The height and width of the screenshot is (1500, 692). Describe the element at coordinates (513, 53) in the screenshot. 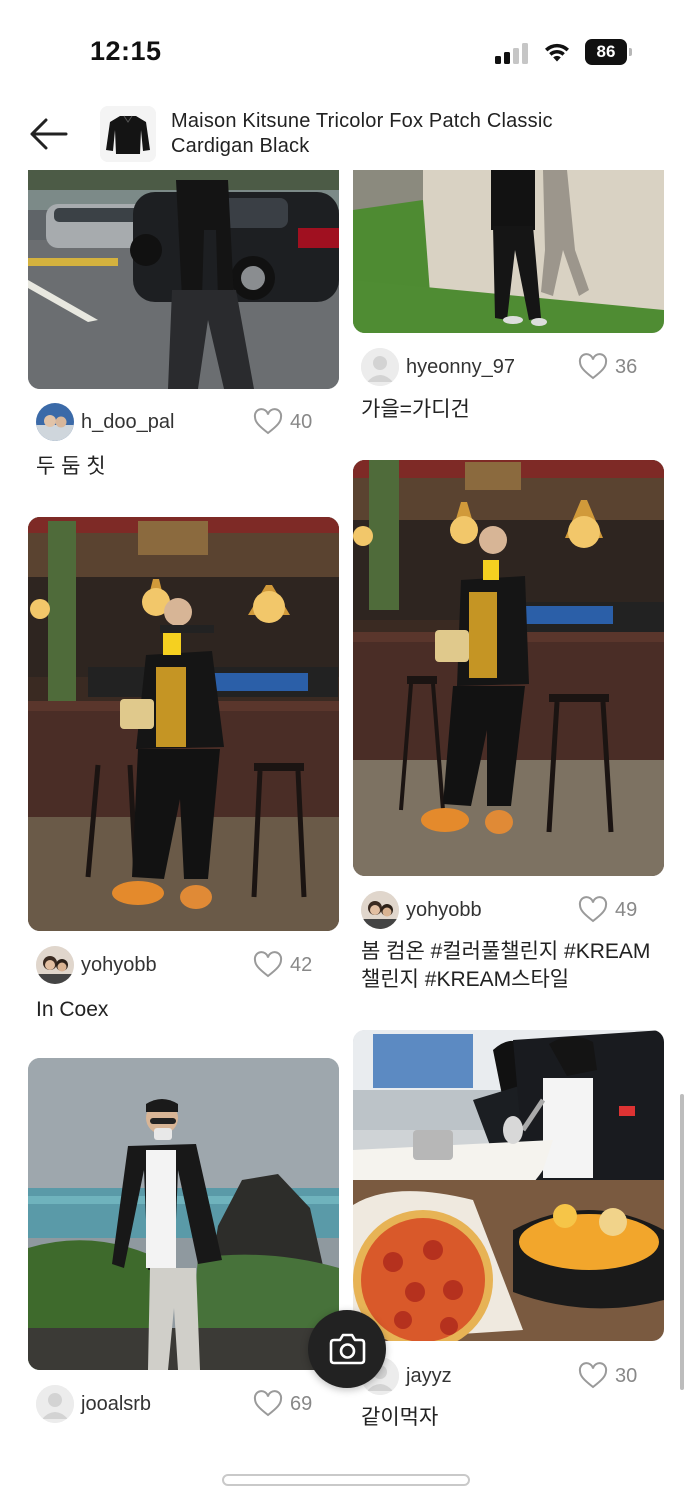

I see `signal-icon` at that location.